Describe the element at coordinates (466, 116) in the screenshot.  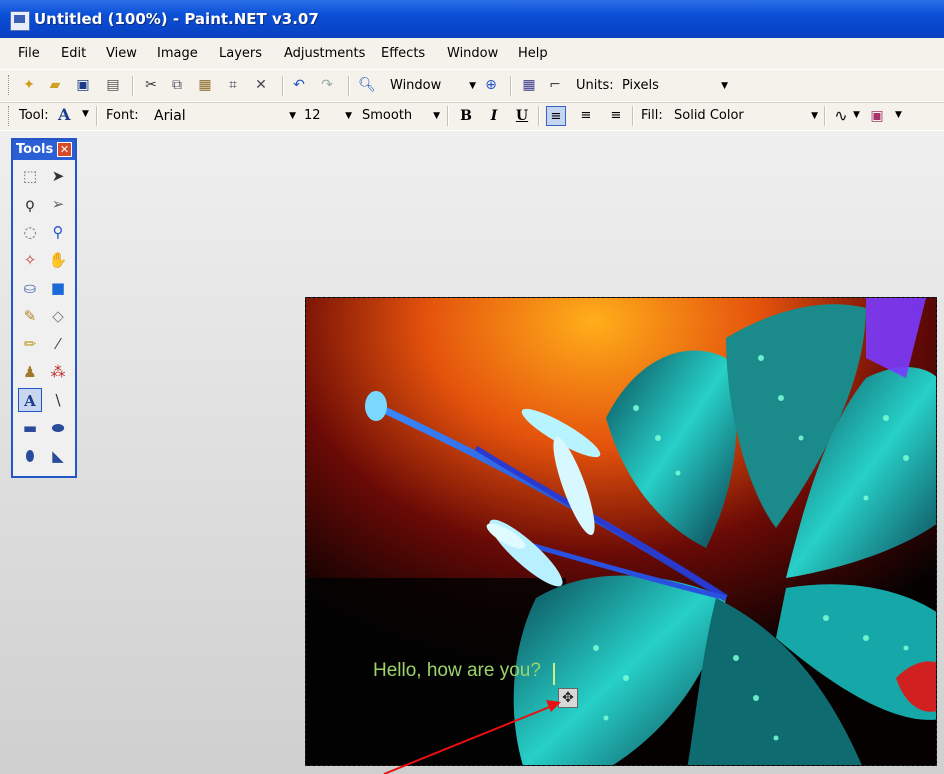
I see `bold-button: B` at that location.